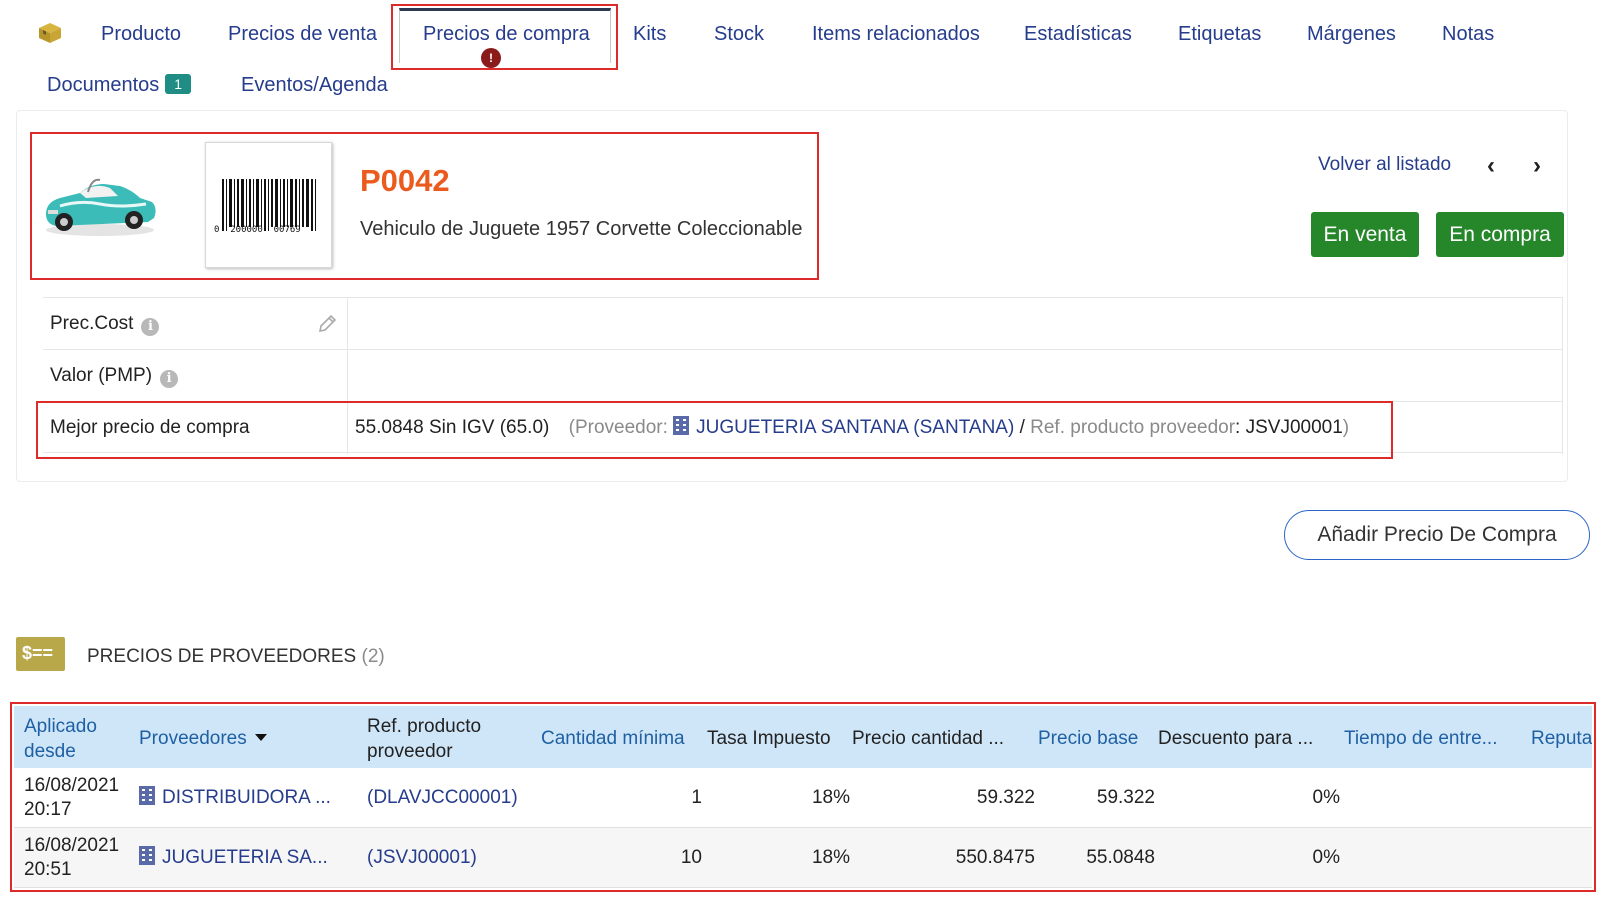 Image resolution: width=1600 pixels, height=902 pixels. Describe the element at coordinates (50, 33) in the screenshot. I see `product-box-icon` at that location.